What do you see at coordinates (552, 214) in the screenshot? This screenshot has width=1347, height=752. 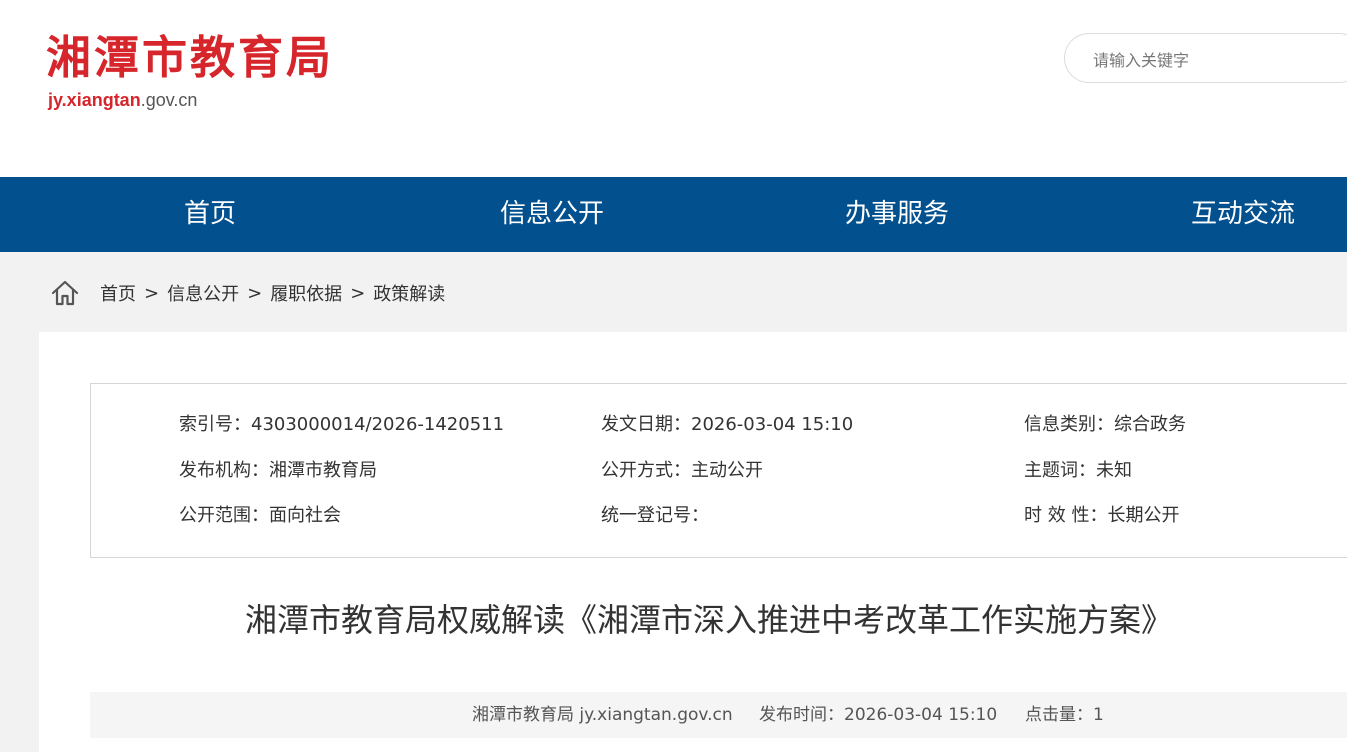 I see `nav-item-info-disclosure: 信息公开` at bounding box center [552, 214].